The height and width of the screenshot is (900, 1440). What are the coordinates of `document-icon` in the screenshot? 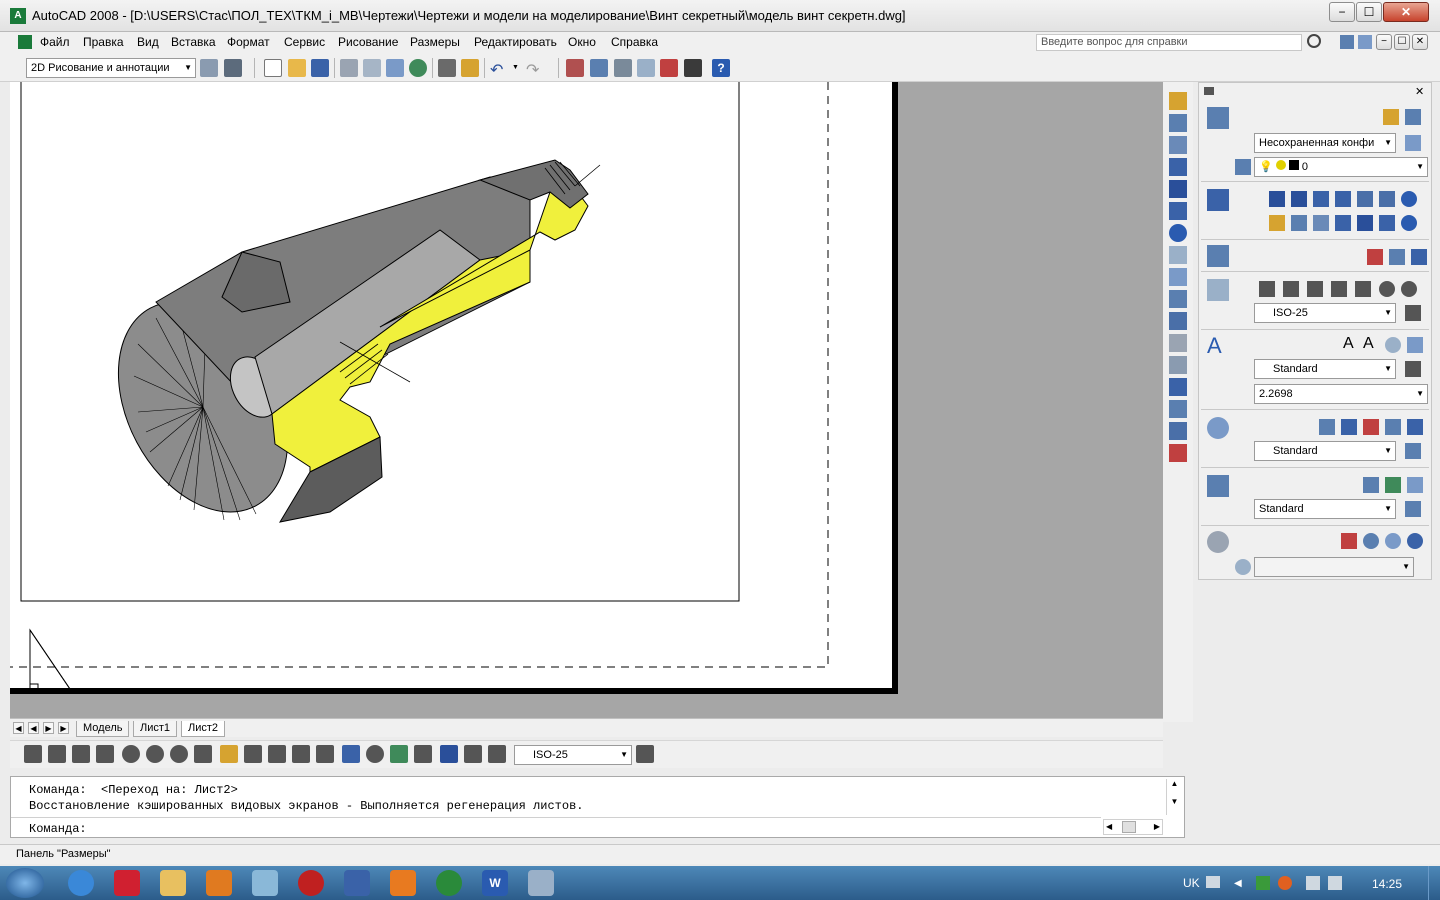 It's located at (25, 42).